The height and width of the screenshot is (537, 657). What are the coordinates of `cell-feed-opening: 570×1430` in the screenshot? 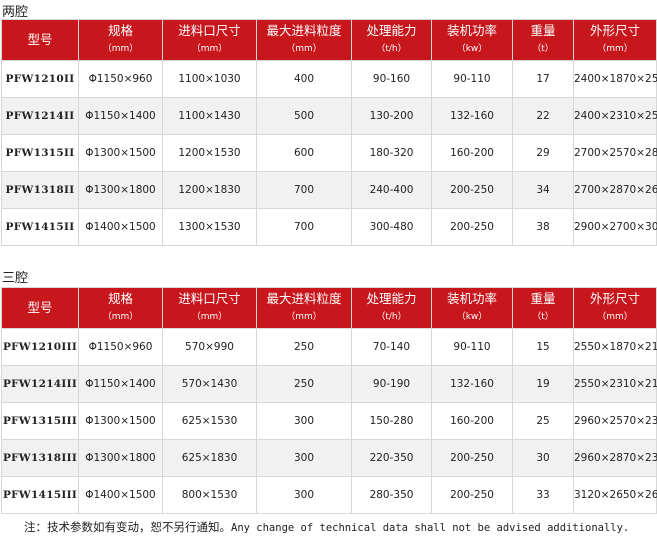 It's located at (209, 384).